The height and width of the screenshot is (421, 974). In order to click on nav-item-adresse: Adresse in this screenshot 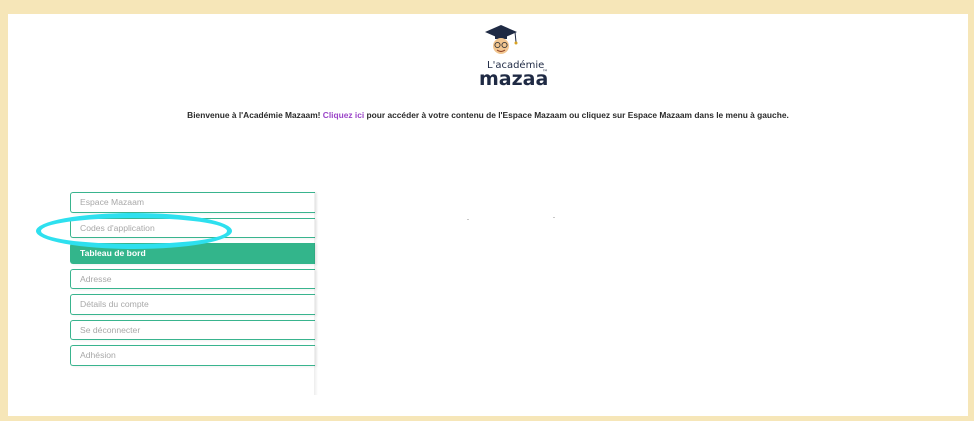, I will do `click(192, 278)`.